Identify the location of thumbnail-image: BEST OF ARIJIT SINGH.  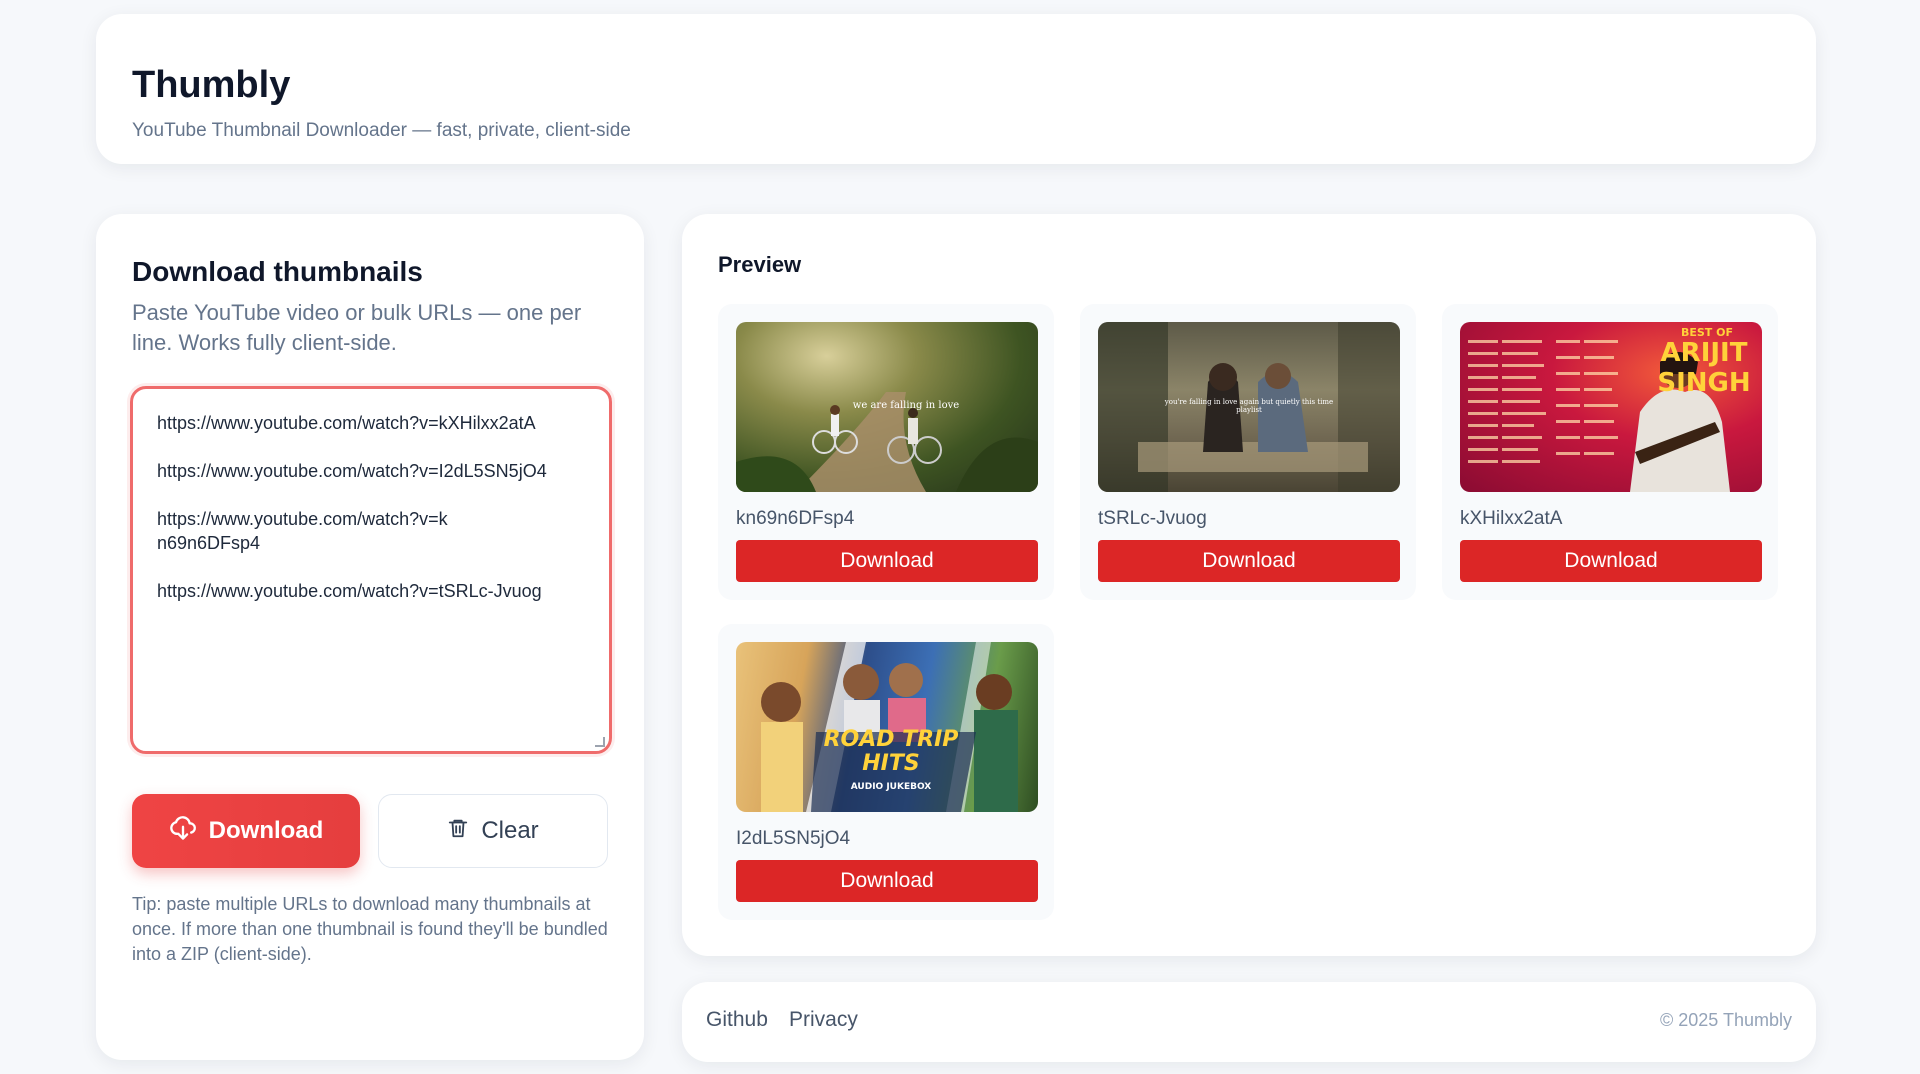
(1611, 407).